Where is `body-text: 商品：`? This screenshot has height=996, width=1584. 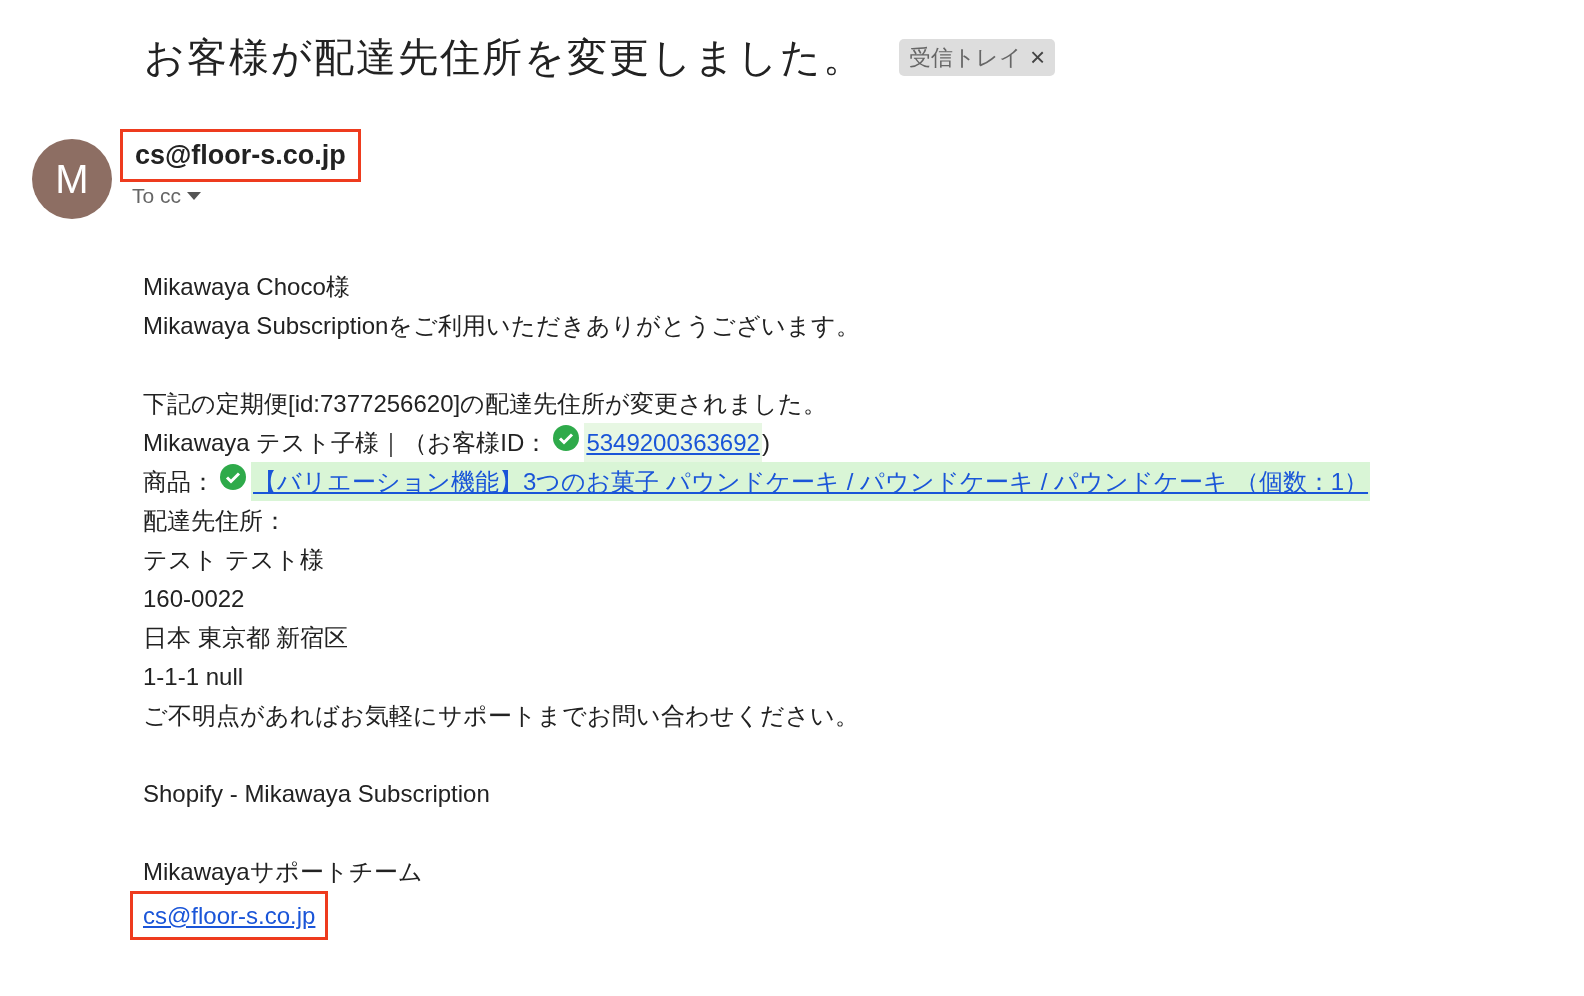 body-text: 商品： is located at coordinates (179, 482).